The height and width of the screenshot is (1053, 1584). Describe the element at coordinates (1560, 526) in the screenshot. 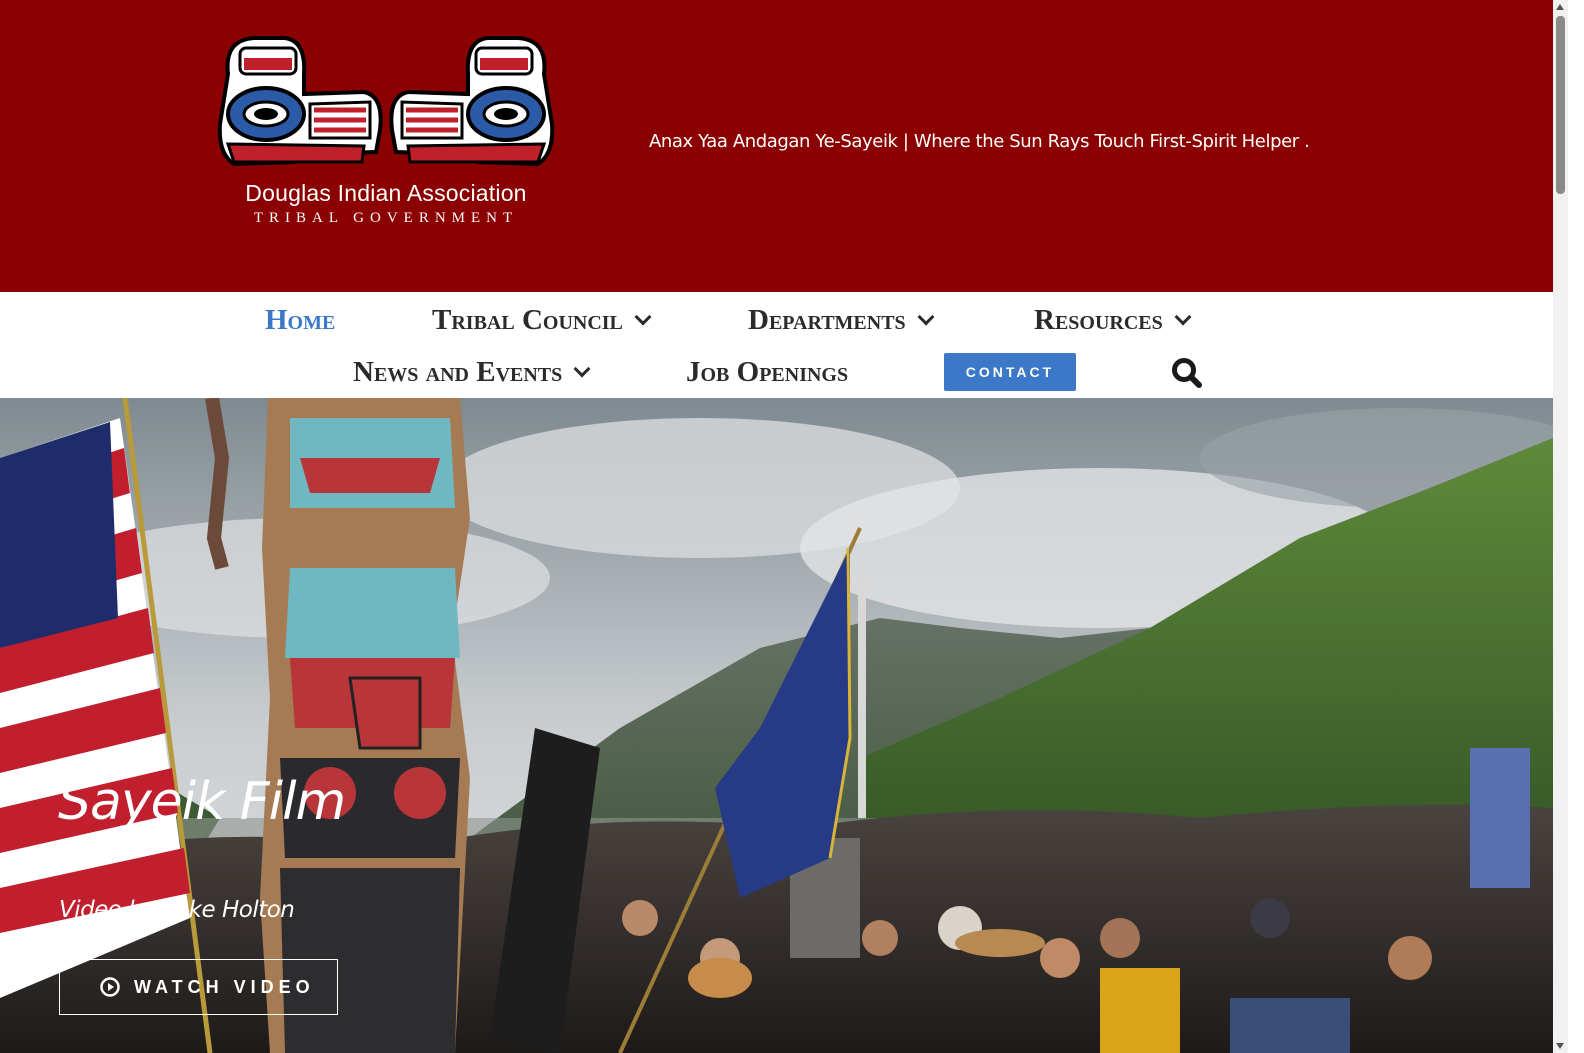

I see `page-scrollbar` at that location.